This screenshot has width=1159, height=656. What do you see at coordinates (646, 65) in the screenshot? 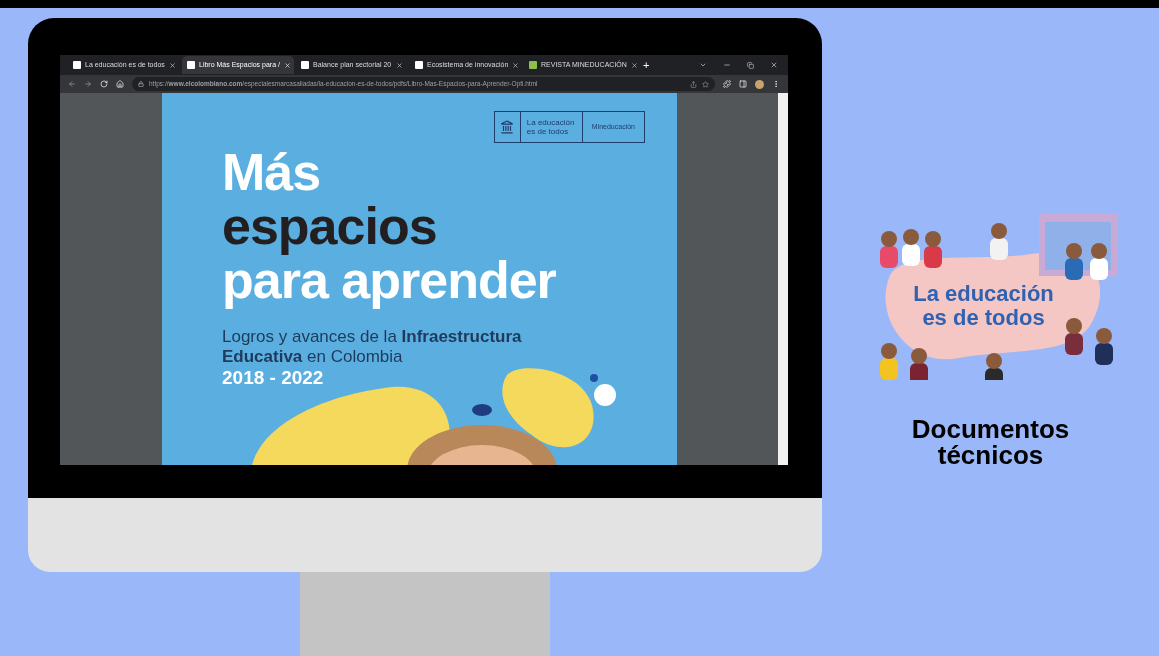
I see `new-tab-button: +` at bounding box center [646, 65].